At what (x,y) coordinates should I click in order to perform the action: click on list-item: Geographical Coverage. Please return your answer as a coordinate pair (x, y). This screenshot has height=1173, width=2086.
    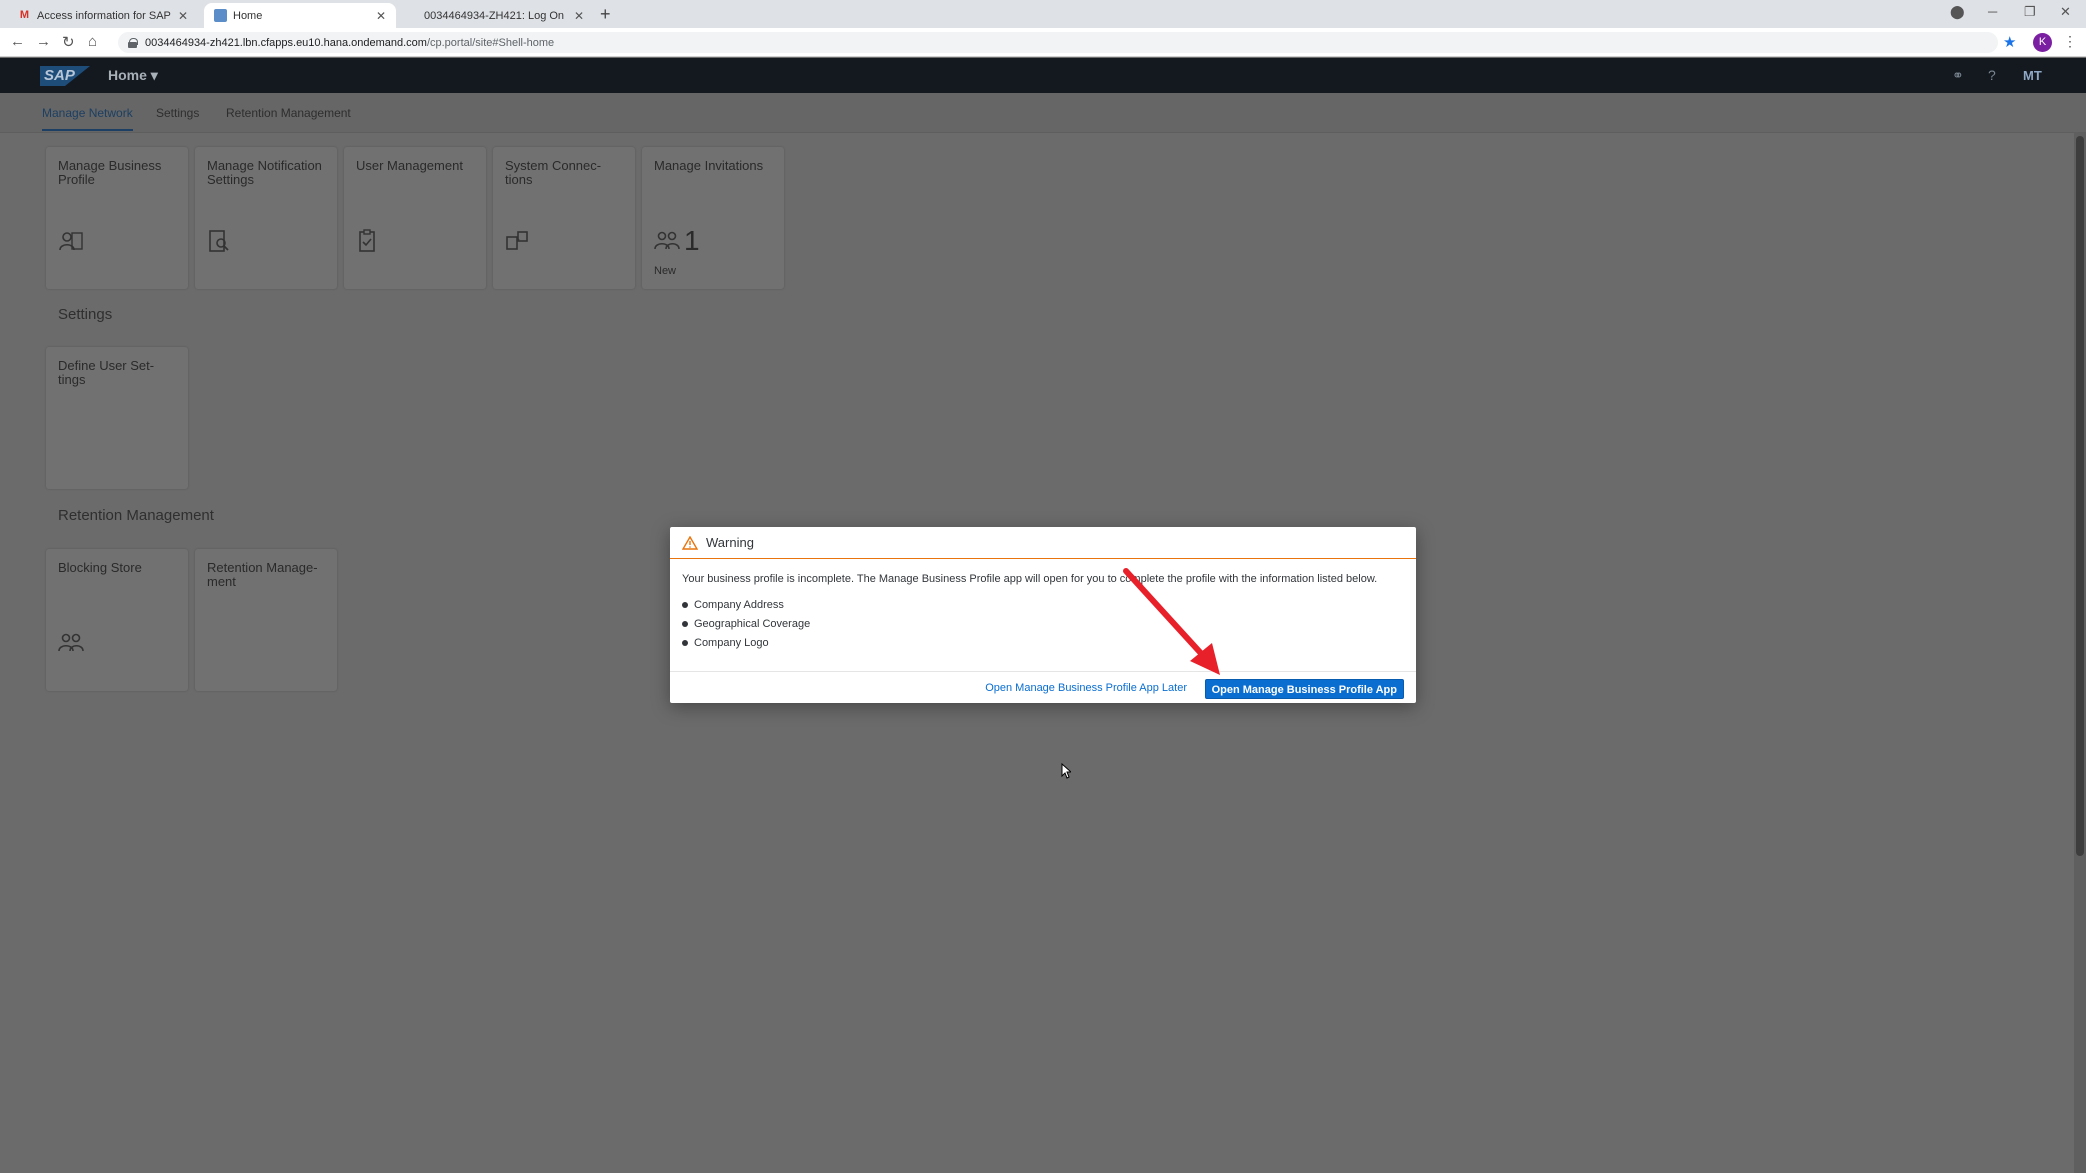
    Looking at the image, I should click on (1043, 624).